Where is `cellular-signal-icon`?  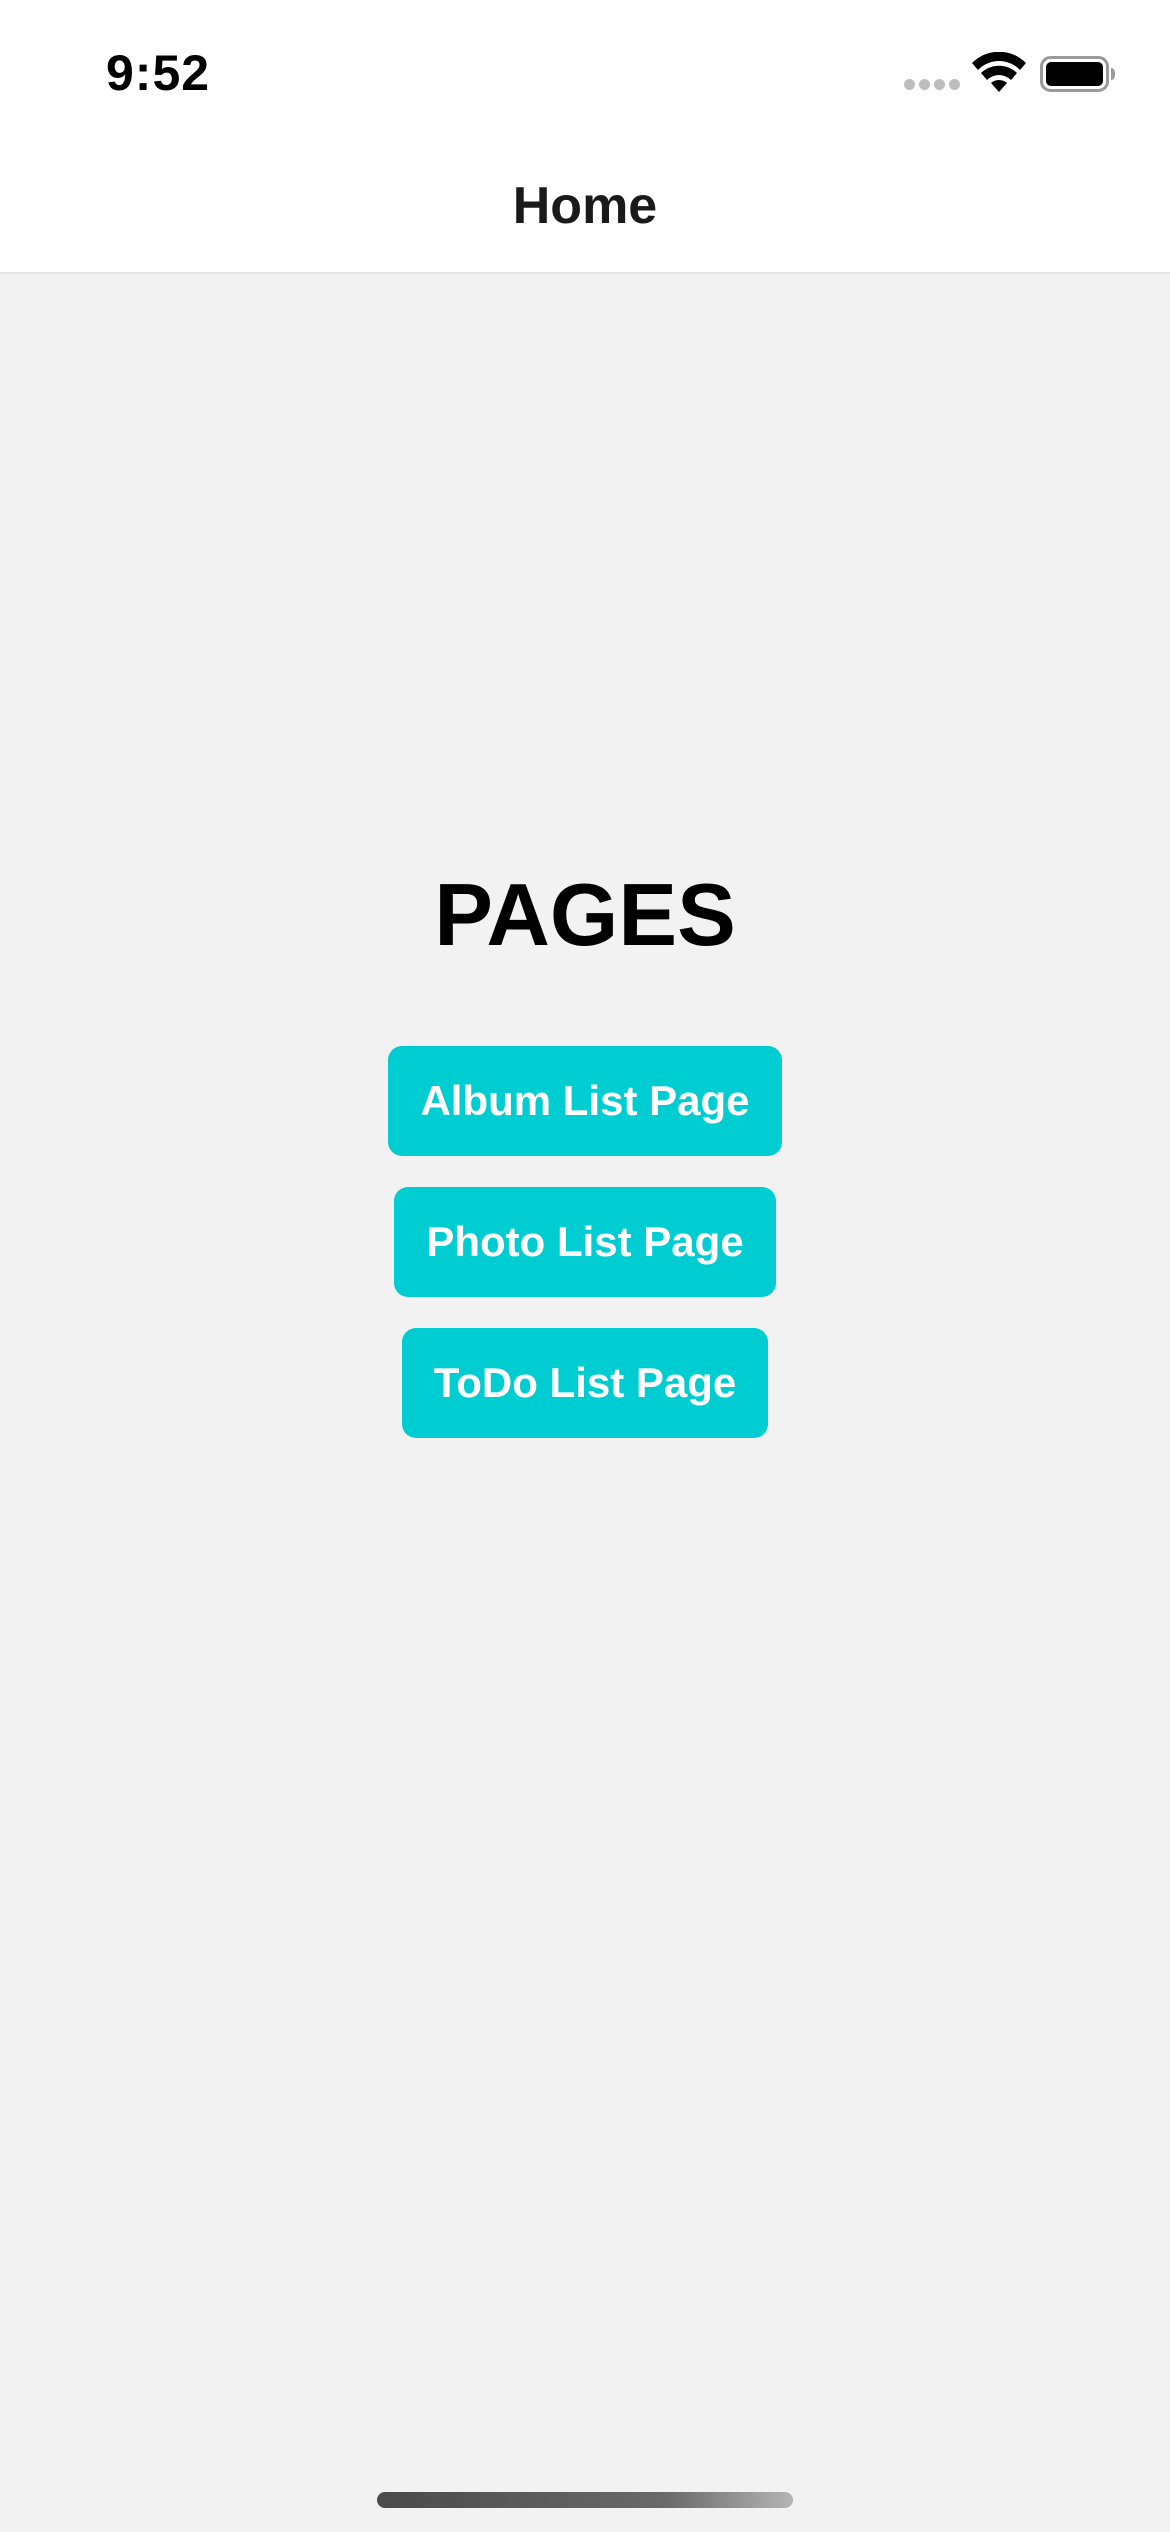 cellular-signal-icon is located at coordinates (932, 86).